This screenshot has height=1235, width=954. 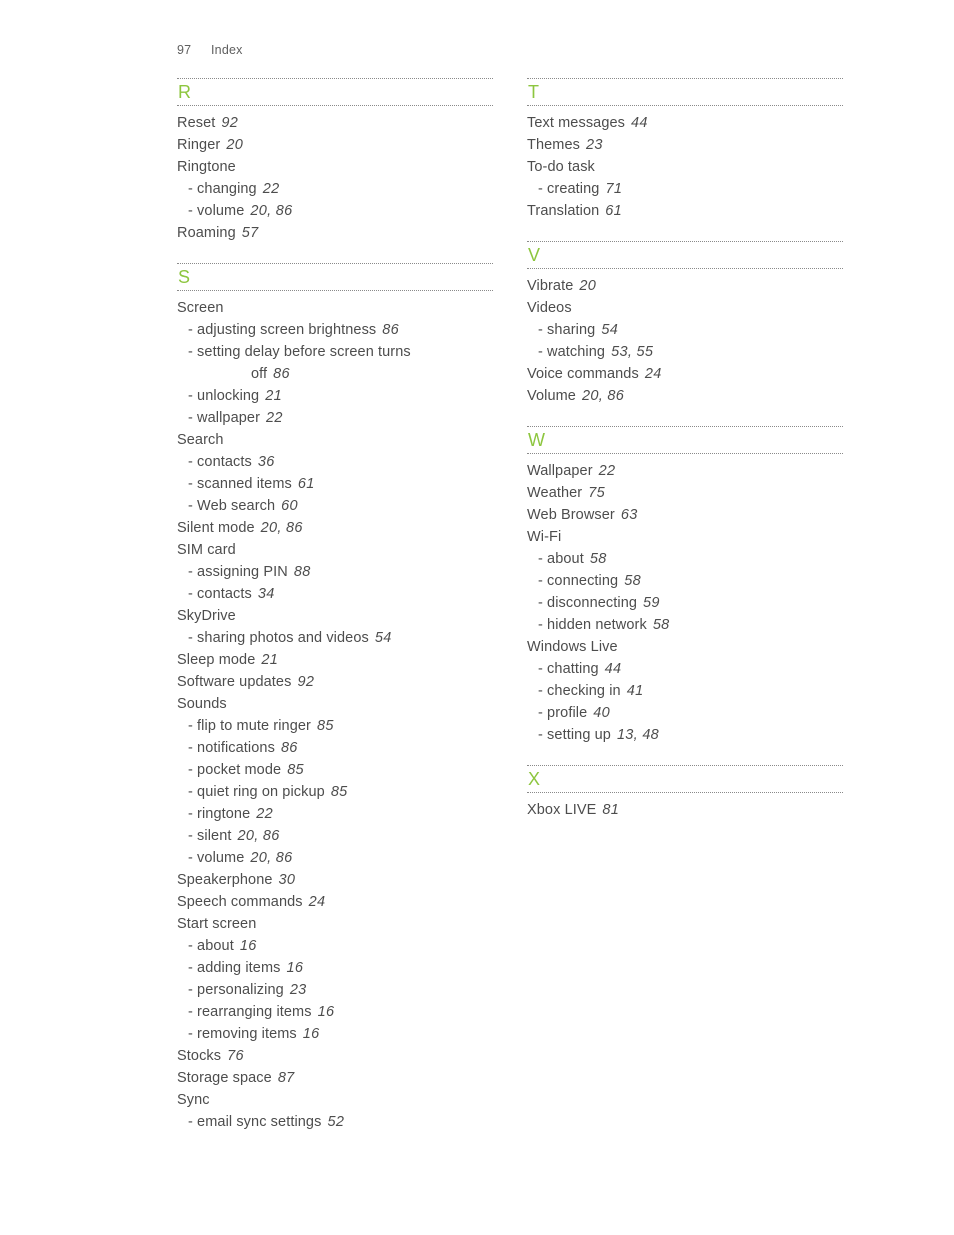 What do you see at coordinates (335, 748) in the screenshot?
I see `index-subentry: - notifications 86` at bounding box center [335, 748].